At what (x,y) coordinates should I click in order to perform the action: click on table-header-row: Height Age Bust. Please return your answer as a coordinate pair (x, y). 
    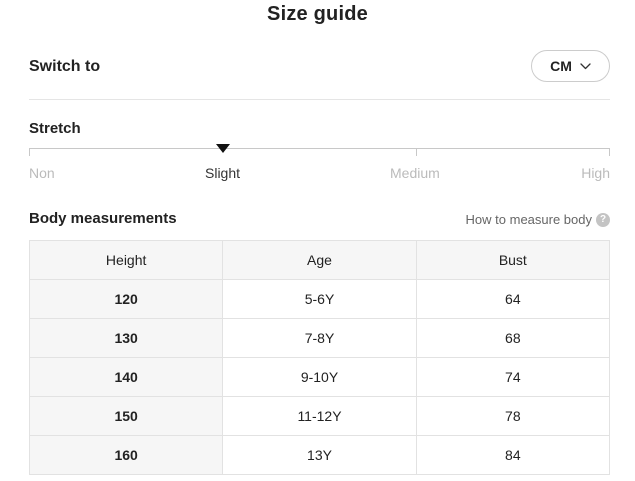
    Looking at the image, I should click on (319, 260).